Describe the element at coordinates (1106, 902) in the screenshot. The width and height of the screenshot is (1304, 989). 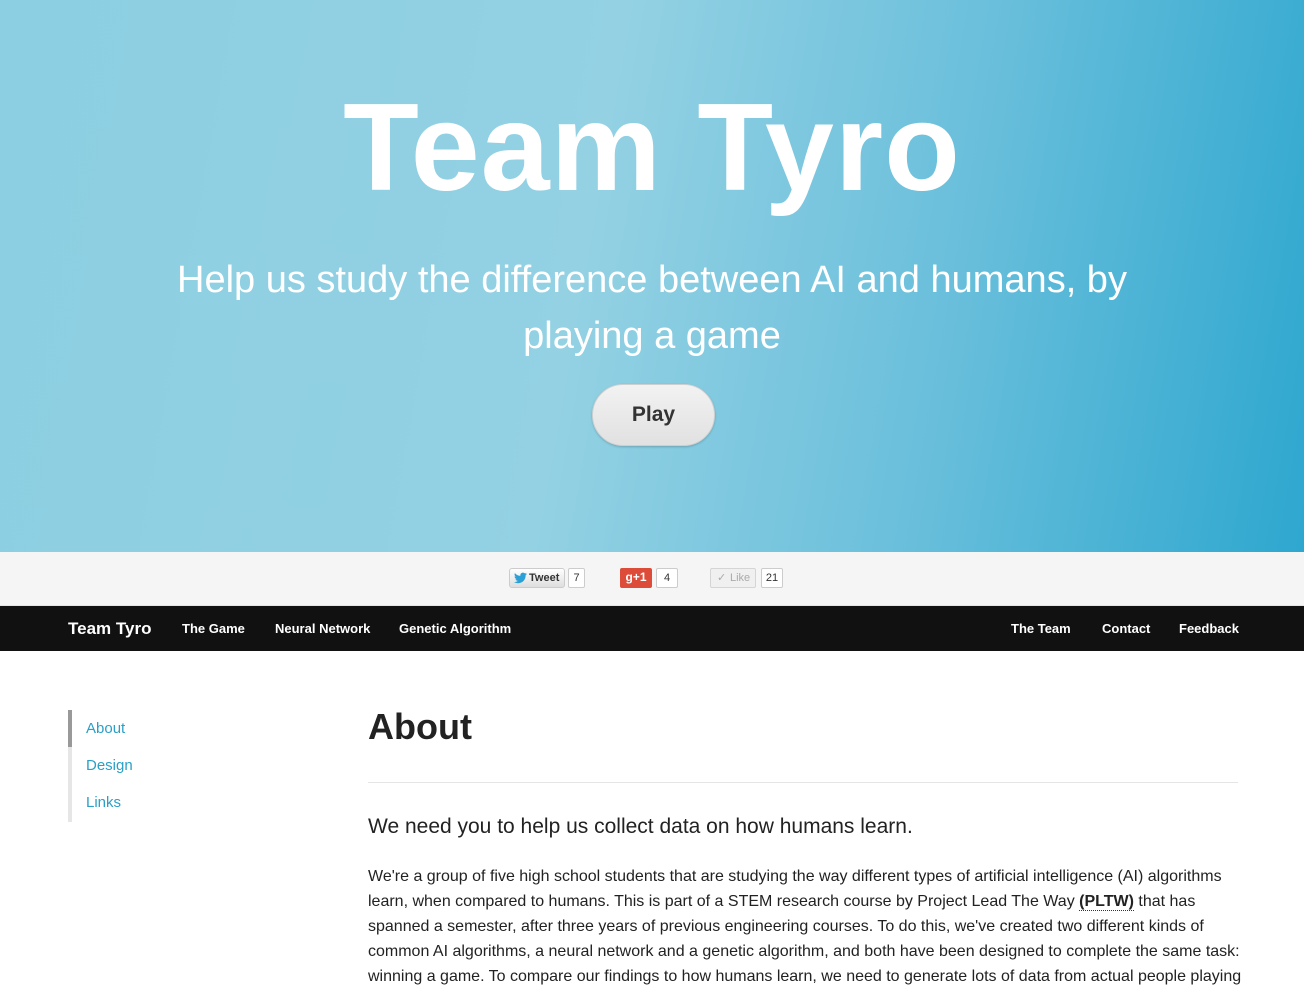
I see `pltw-abbr: (PLTW)` at that location.